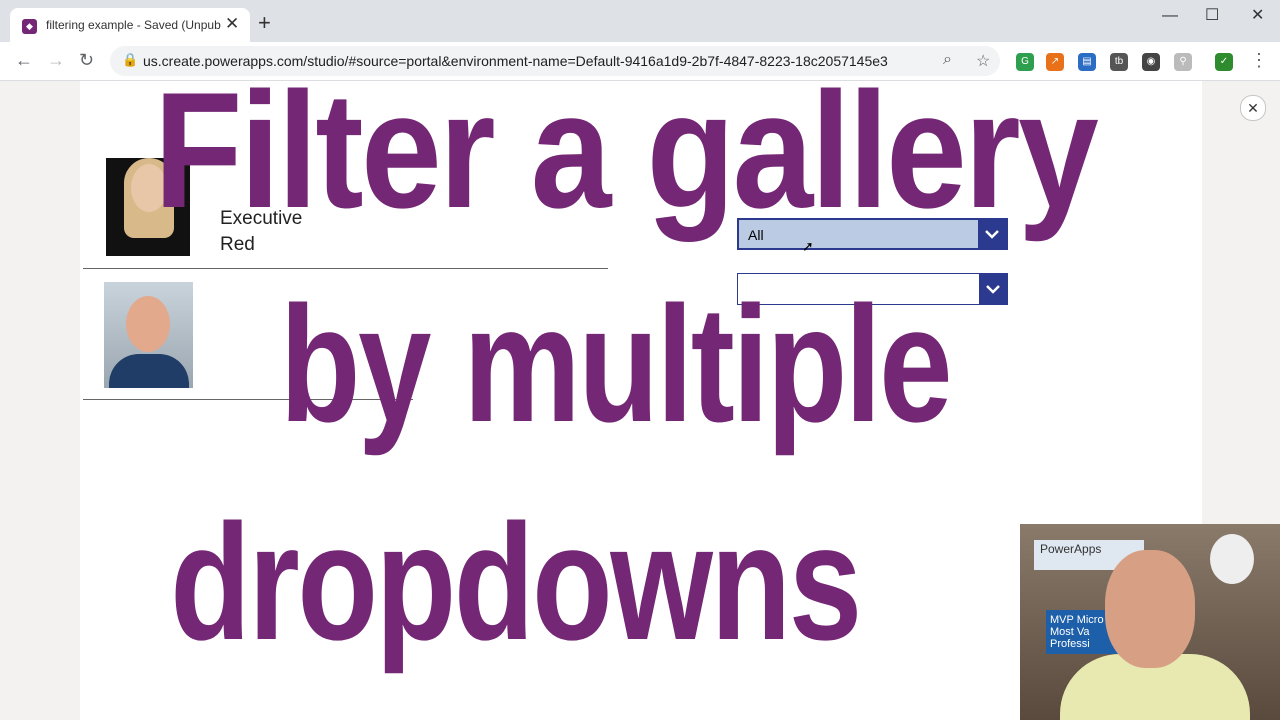  What do you see at coordinates (133, 25) in the screenshot?
I see `tab-title: filtering example - Saved (Unpublished)` at bounding box center [133, 25].